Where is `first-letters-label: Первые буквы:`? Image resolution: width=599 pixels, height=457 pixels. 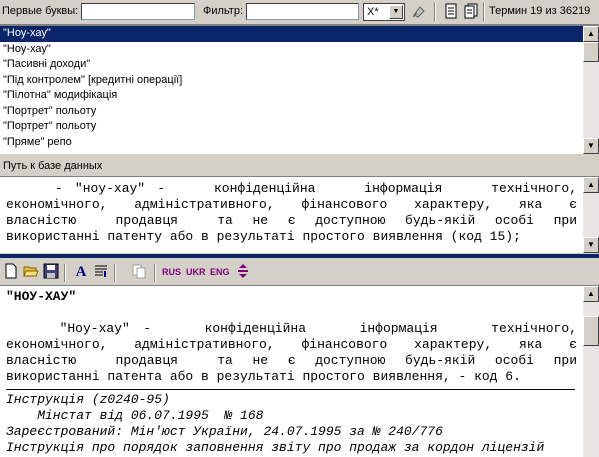
first-letters-label: Первые буквы: is located at coordinates (40, 11).